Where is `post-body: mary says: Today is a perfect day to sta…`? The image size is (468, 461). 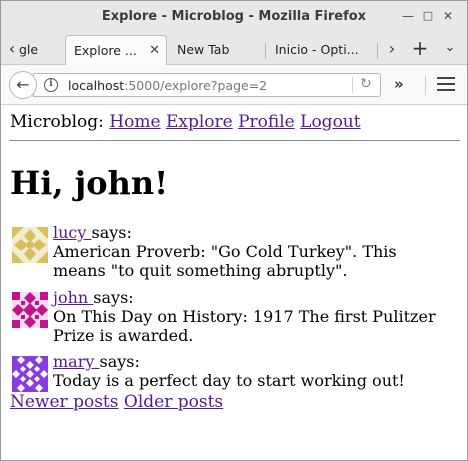 post-body: mary says: Today is a perfect day to sta… is located at coordinates (253, 371).